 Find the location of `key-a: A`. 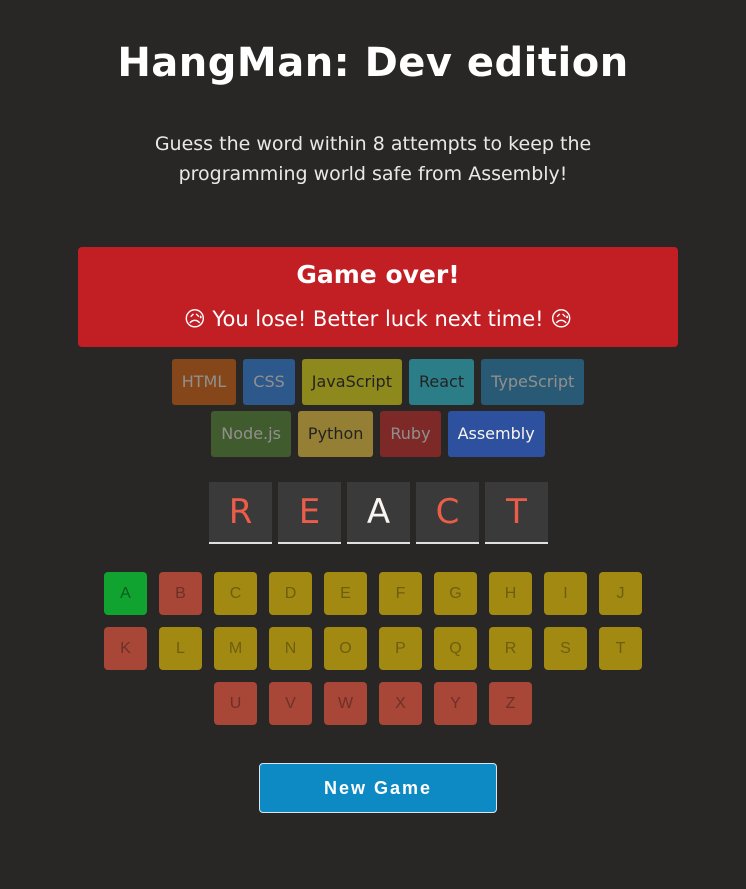

key-a: A is located at coordinates (125, 593).